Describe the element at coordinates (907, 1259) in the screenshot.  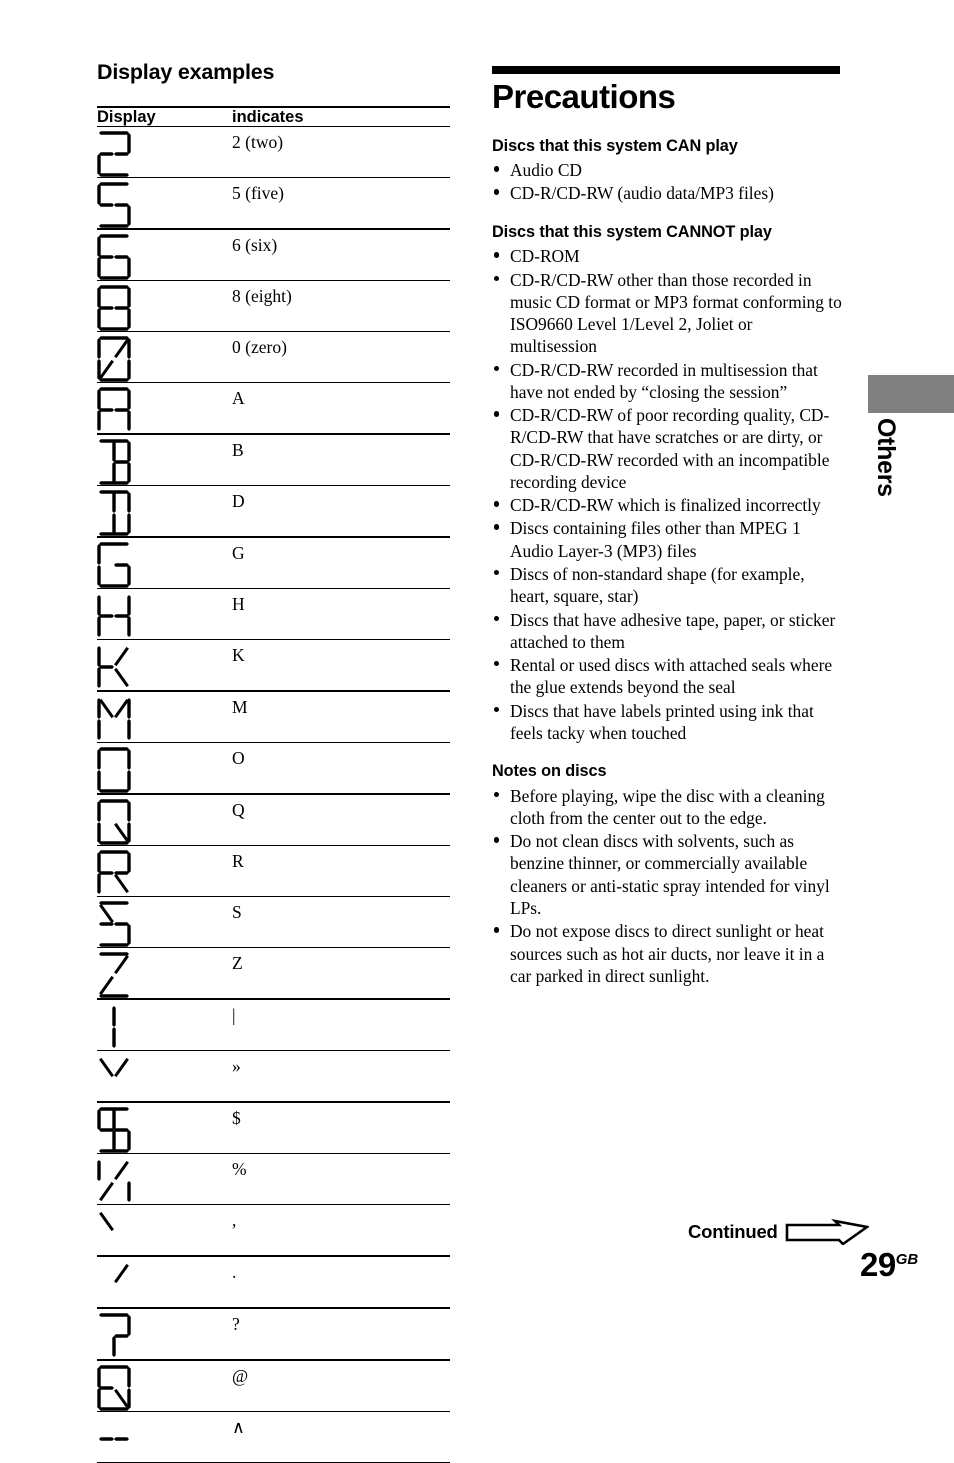
I see `page-number-suffix: GB` at that location.